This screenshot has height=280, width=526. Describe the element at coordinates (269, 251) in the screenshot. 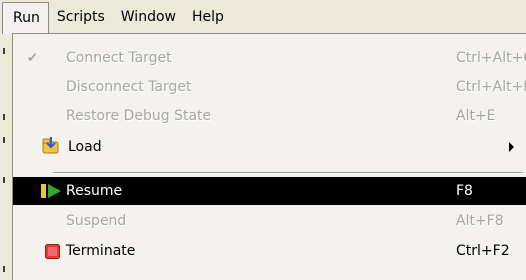

I see `menu-item-terminate: Terminate Ctrl+F2` at that location.